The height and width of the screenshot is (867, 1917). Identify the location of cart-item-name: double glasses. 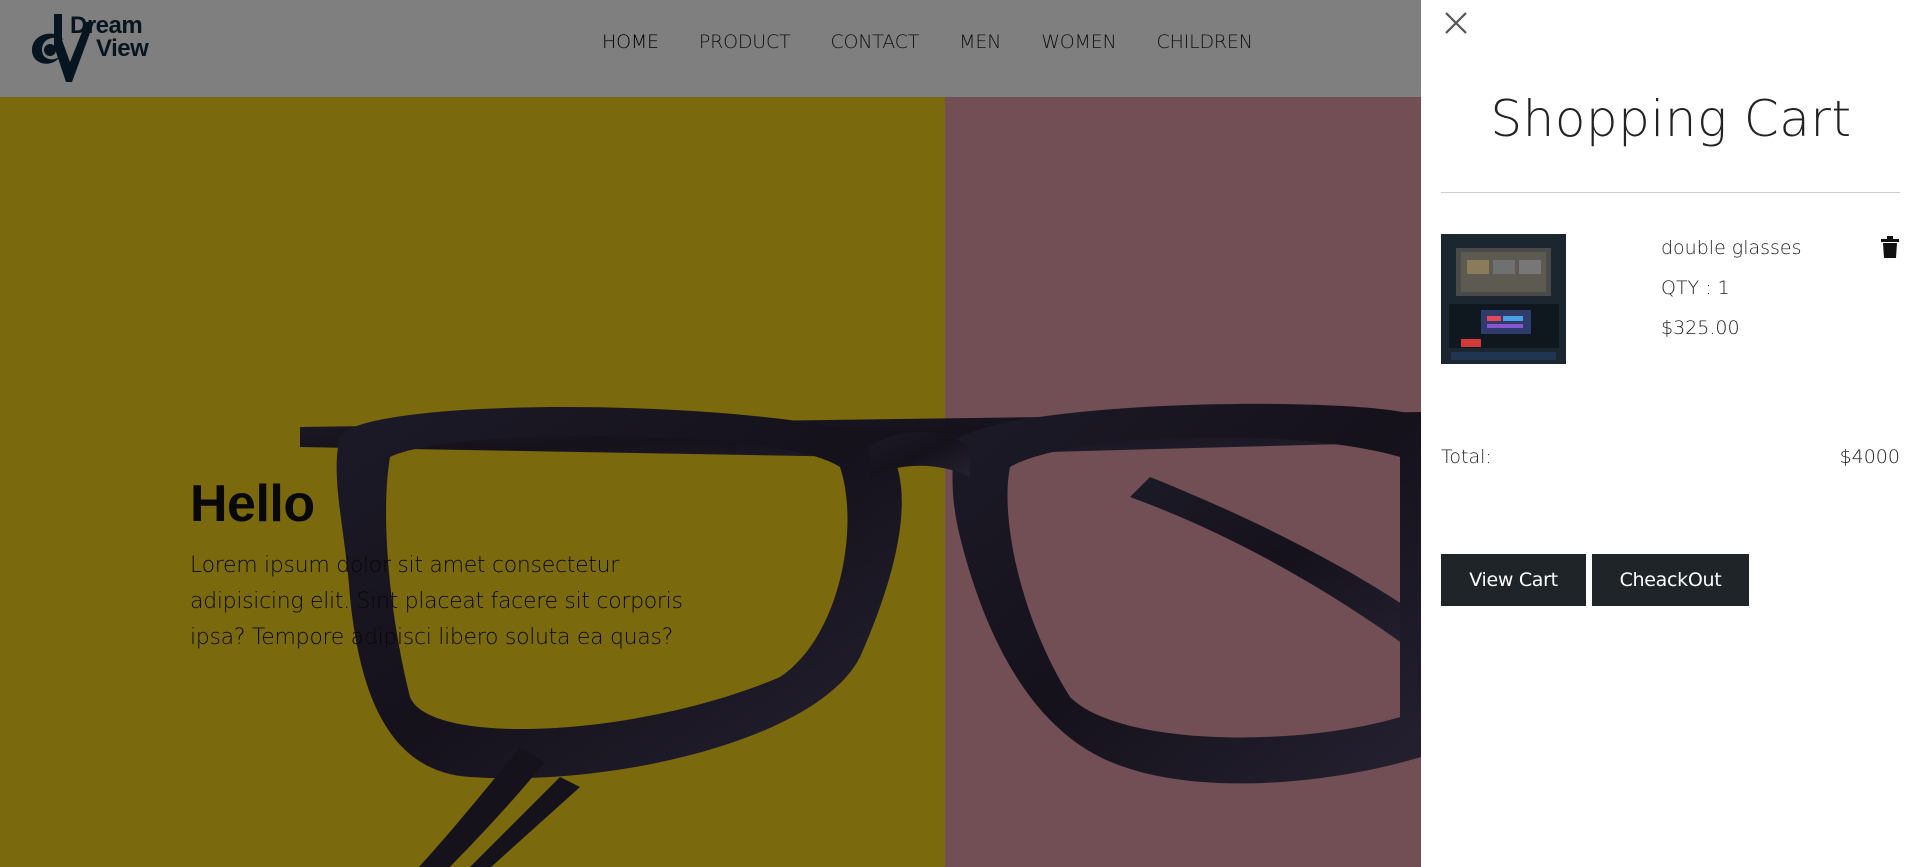
(1731, 248).